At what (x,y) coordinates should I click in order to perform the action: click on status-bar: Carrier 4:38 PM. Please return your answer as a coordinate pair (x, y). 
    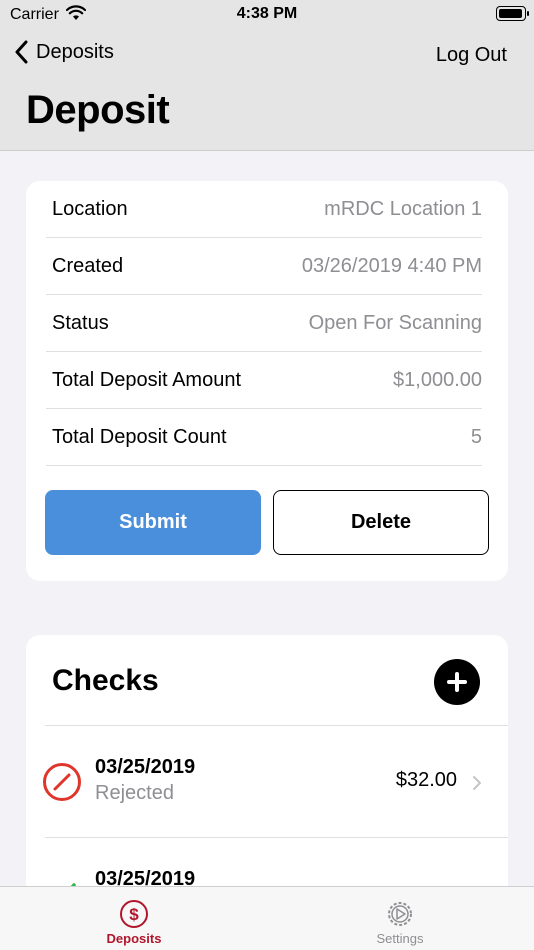
    Looking at the image, I should click on (267, 15).